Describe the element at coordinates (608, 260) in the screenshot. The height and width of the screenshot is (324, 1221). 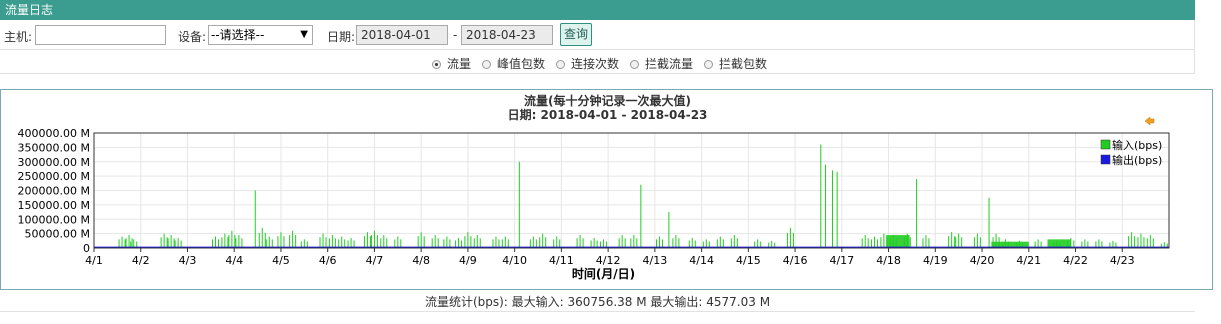
I see `x-tick-label: 4/12` at that location.